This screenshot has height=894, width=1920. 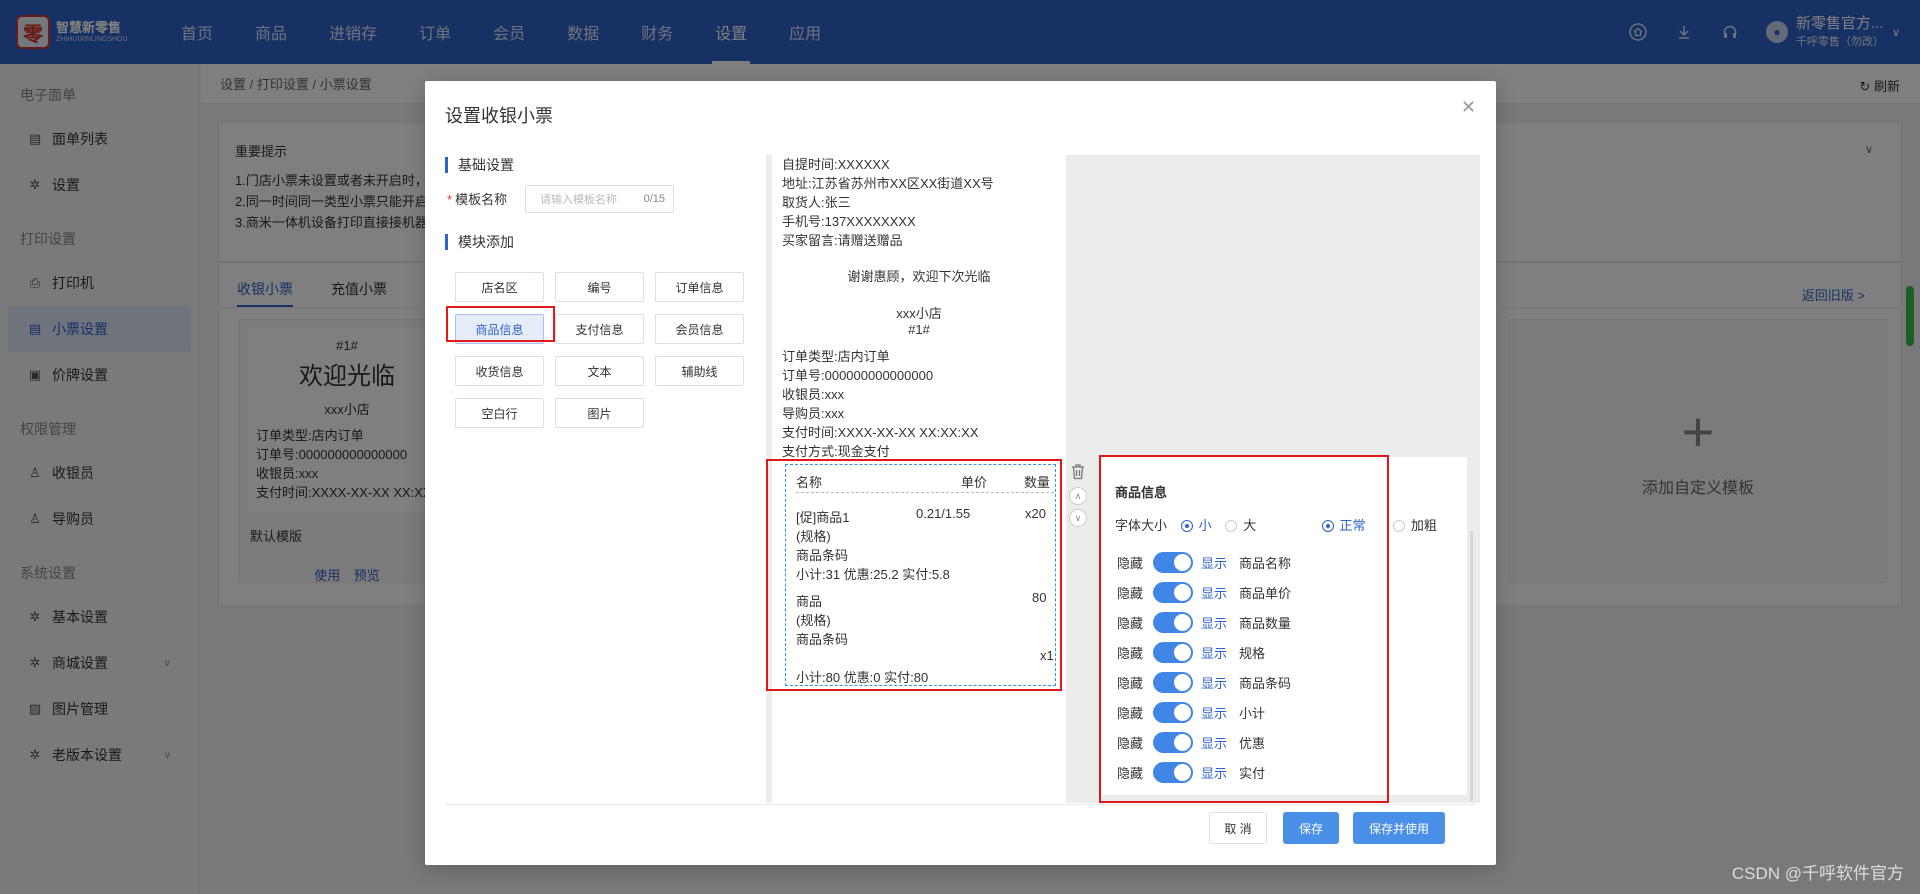 I want to click on receipt-line: 自提时间:XXXXXX, so click(x=836, y=164).